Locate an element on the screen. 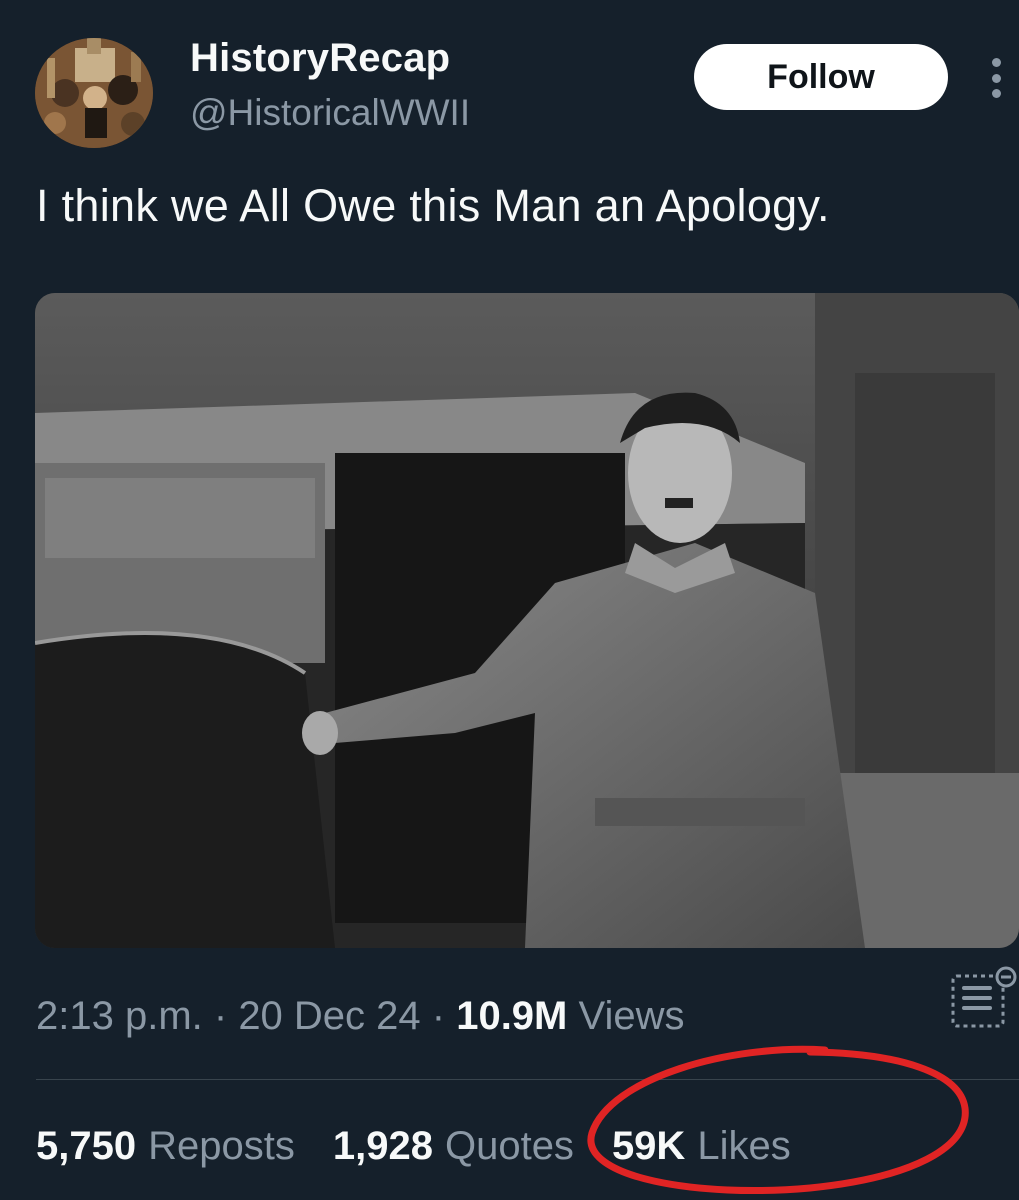 The image size is (1019, 1200). likes-label: Likes is located at coordinates (744, 1146).